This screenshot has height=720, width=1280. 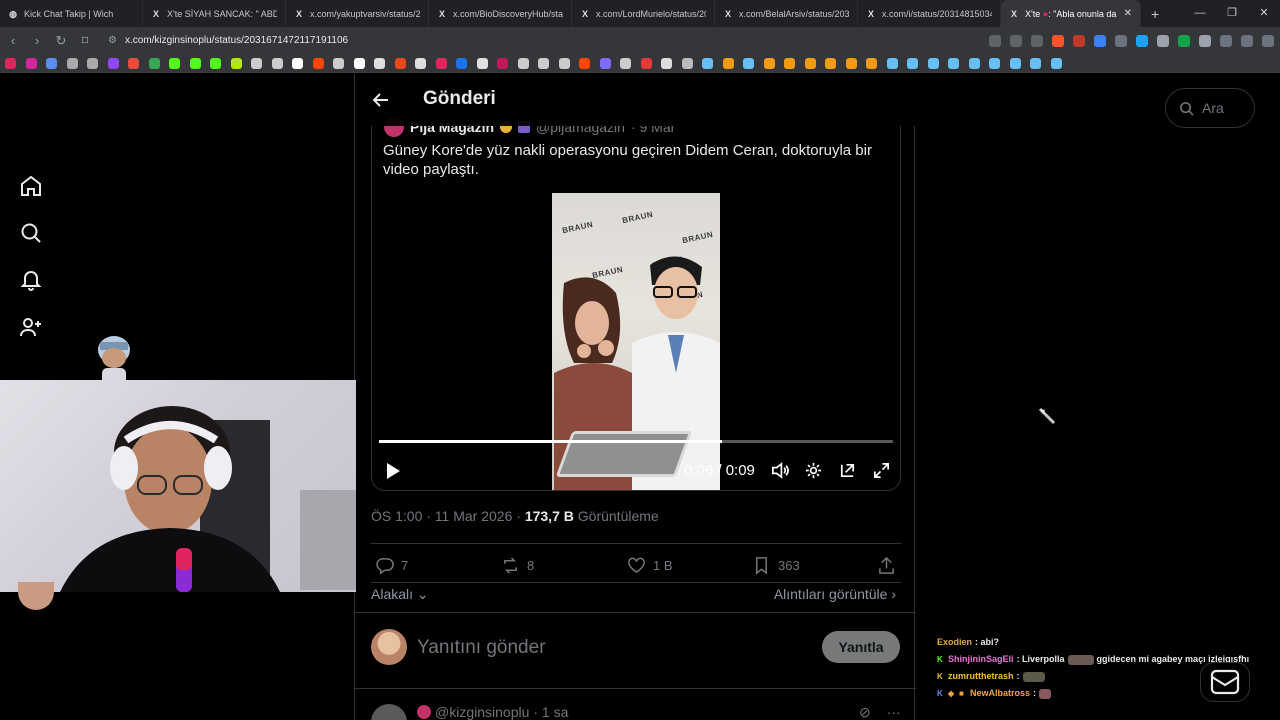 What do you see at coordinates (113, 63) in the screenshot?
I see `bookmark-twitch-icon` at bounding box center [113, 63].